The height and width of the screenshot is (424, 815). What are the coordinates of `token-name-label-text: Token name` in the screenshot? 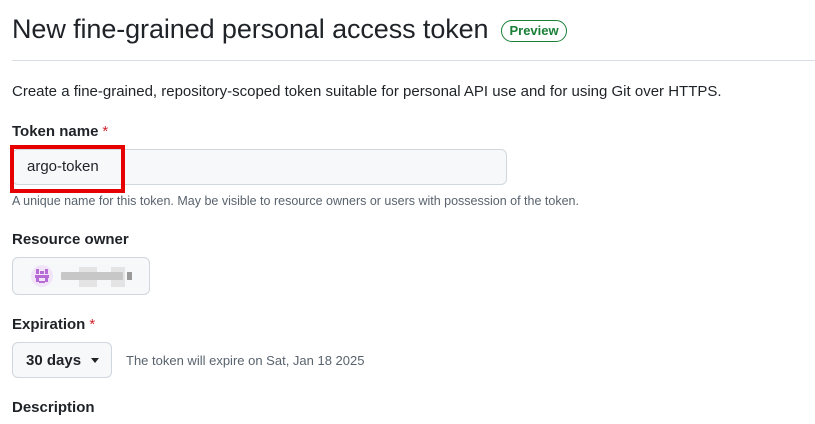 It's located at (55, 131).